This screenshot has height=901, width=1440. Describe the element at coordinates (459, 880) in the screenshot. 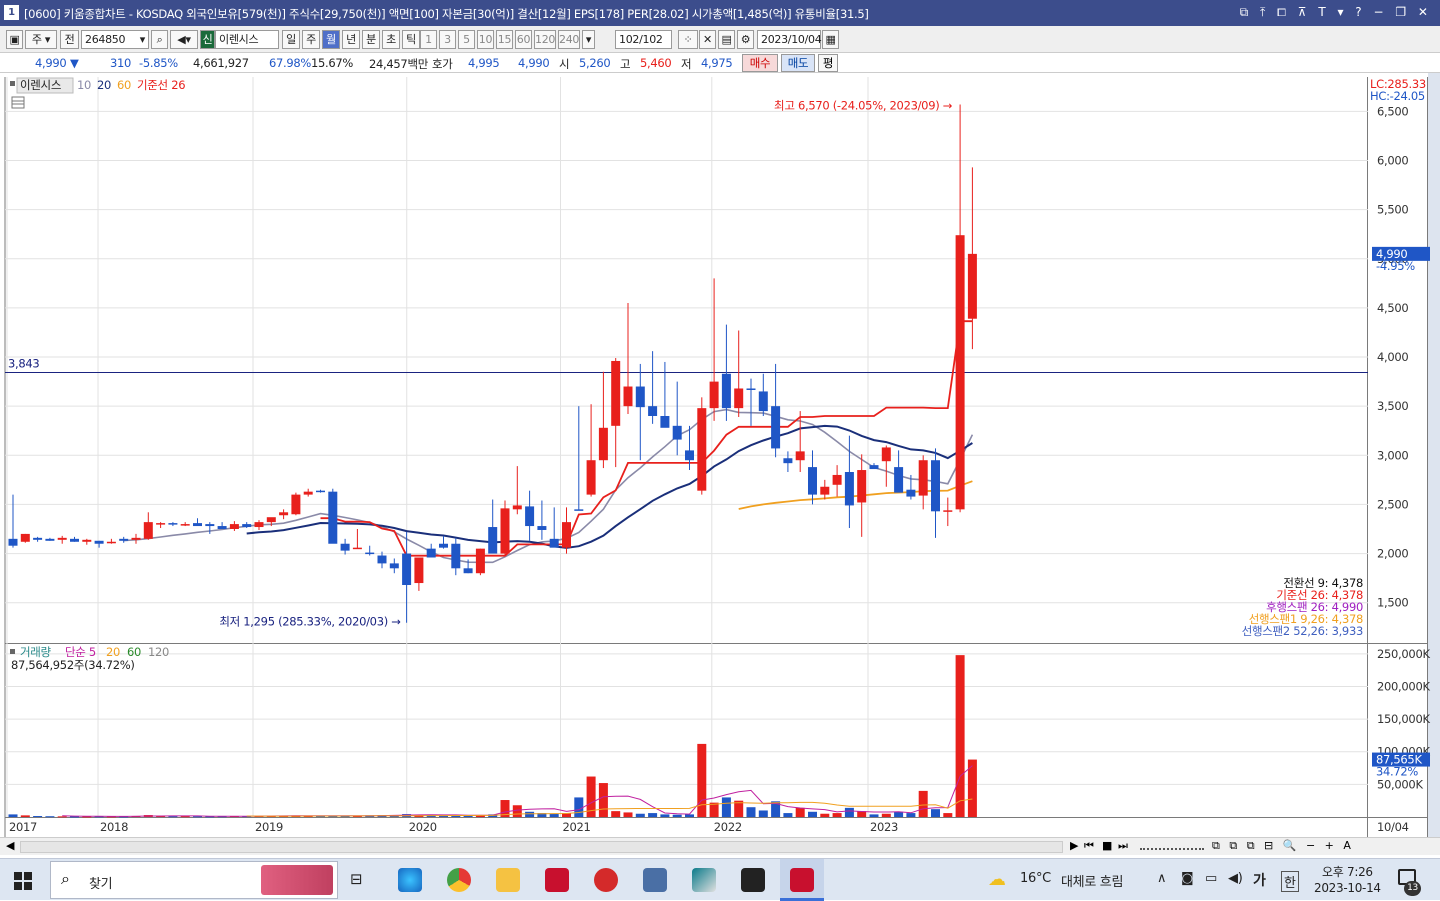

I see `chrome-icon` at that location.